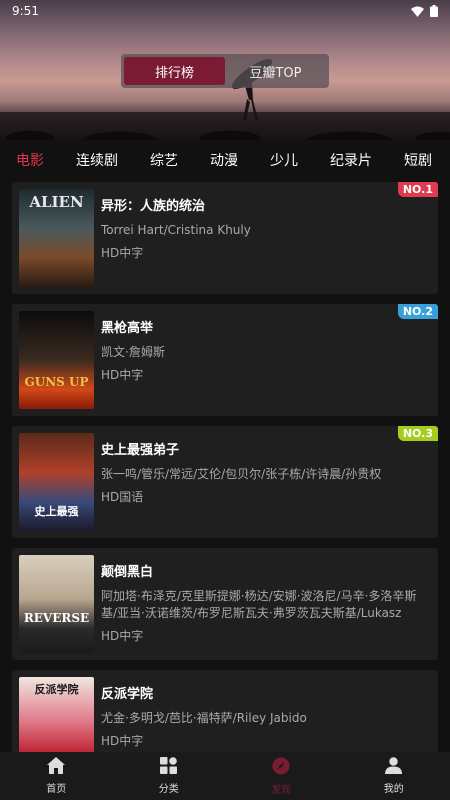 This screenshot has height=800, width=450. I want to click on movie-cast: Torrei Hart/Cristina Khuly, so click(176, 230).